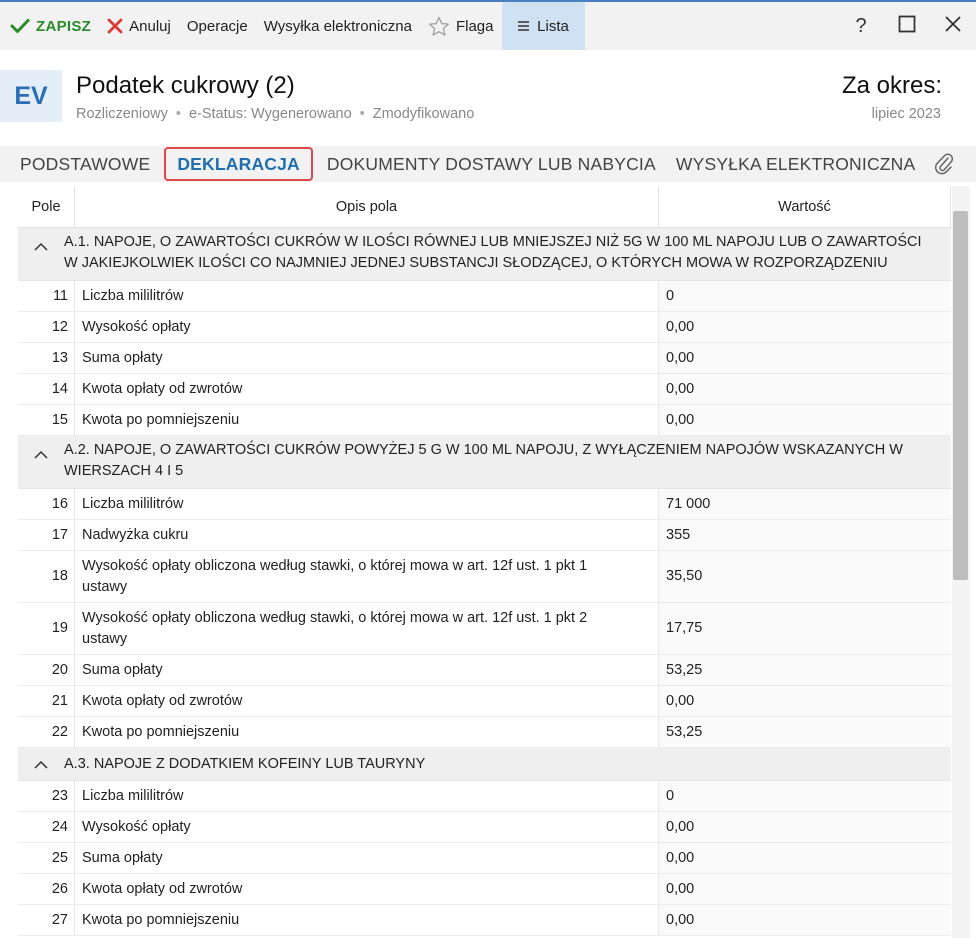  Describe the element at coordinates (906, 114) in the screenshot. I see `period-value: lipiec 2023` at that location.